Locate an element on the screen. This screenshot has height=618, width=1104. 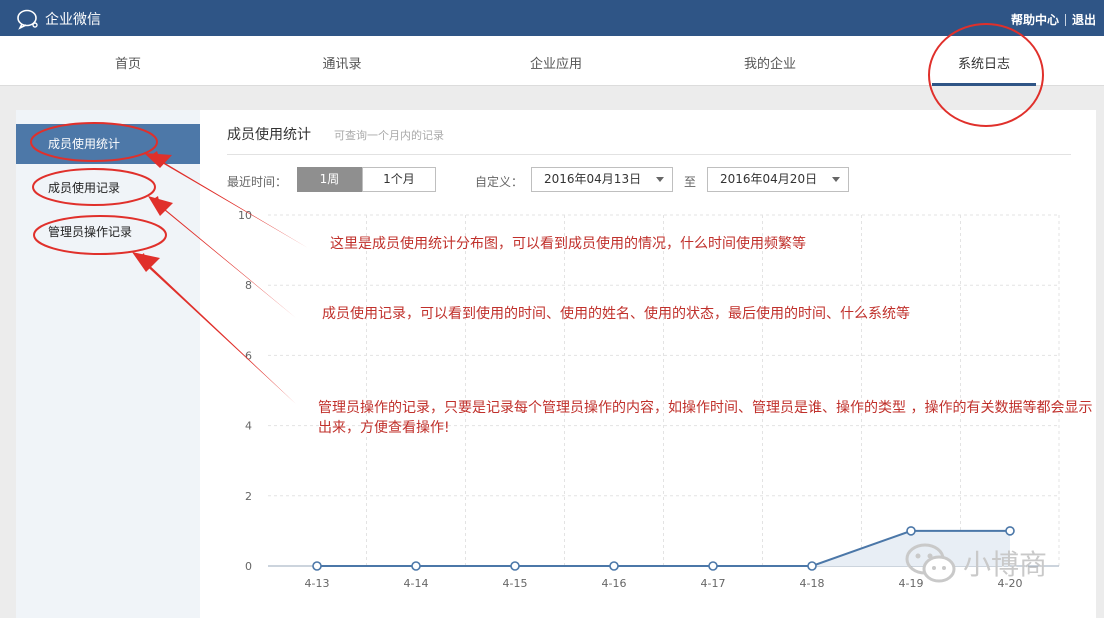
help-center-link: 帮助中心 is located at coordinates (1035, 19).